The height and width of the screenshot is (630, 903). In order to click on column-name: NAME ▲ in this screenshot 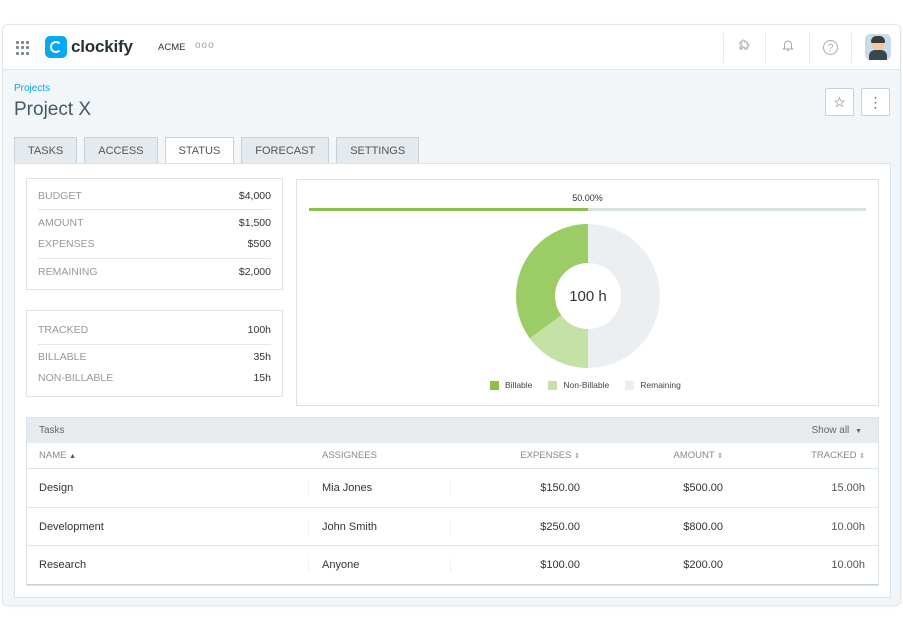, I will do `click(57, 456)`.